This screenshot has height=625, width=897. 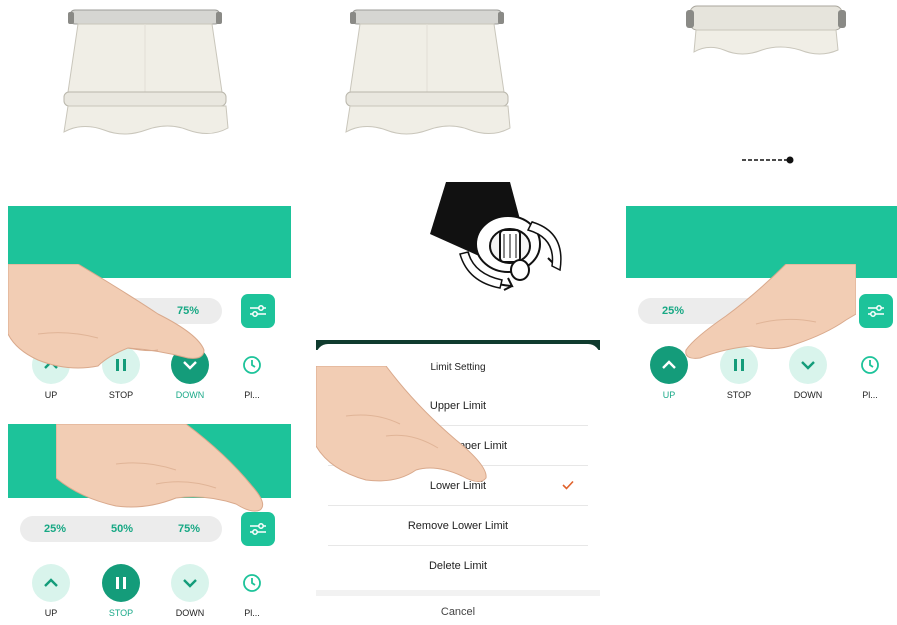 I want to click on down-button: DOWN, so click(x=190, y=591).